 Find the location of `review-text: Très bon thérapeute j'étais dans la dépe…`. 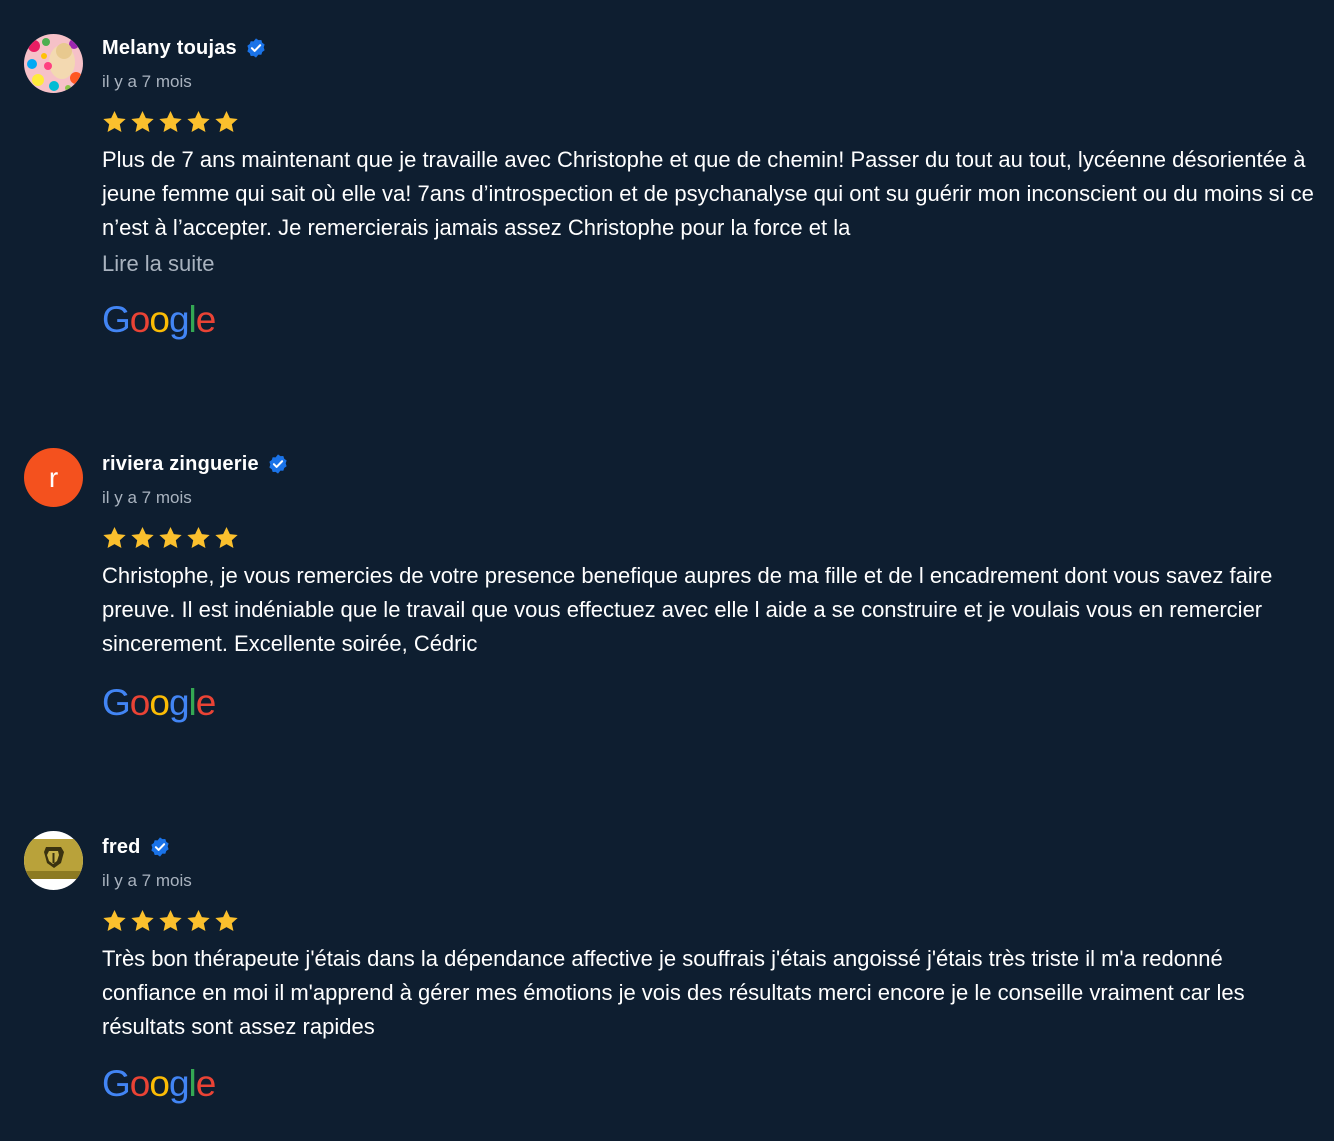

review-text: Très bon thérapeute j'étais dans la dépe… is located at coordinates (673, 992).